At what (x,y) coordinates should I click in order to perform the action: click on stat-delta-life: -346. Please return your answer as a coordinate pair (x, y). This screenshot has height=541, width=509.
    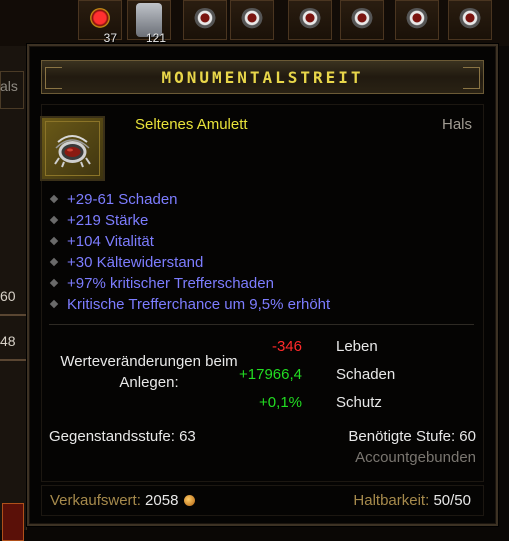
    Looking at the image, I should click on (286, 346).